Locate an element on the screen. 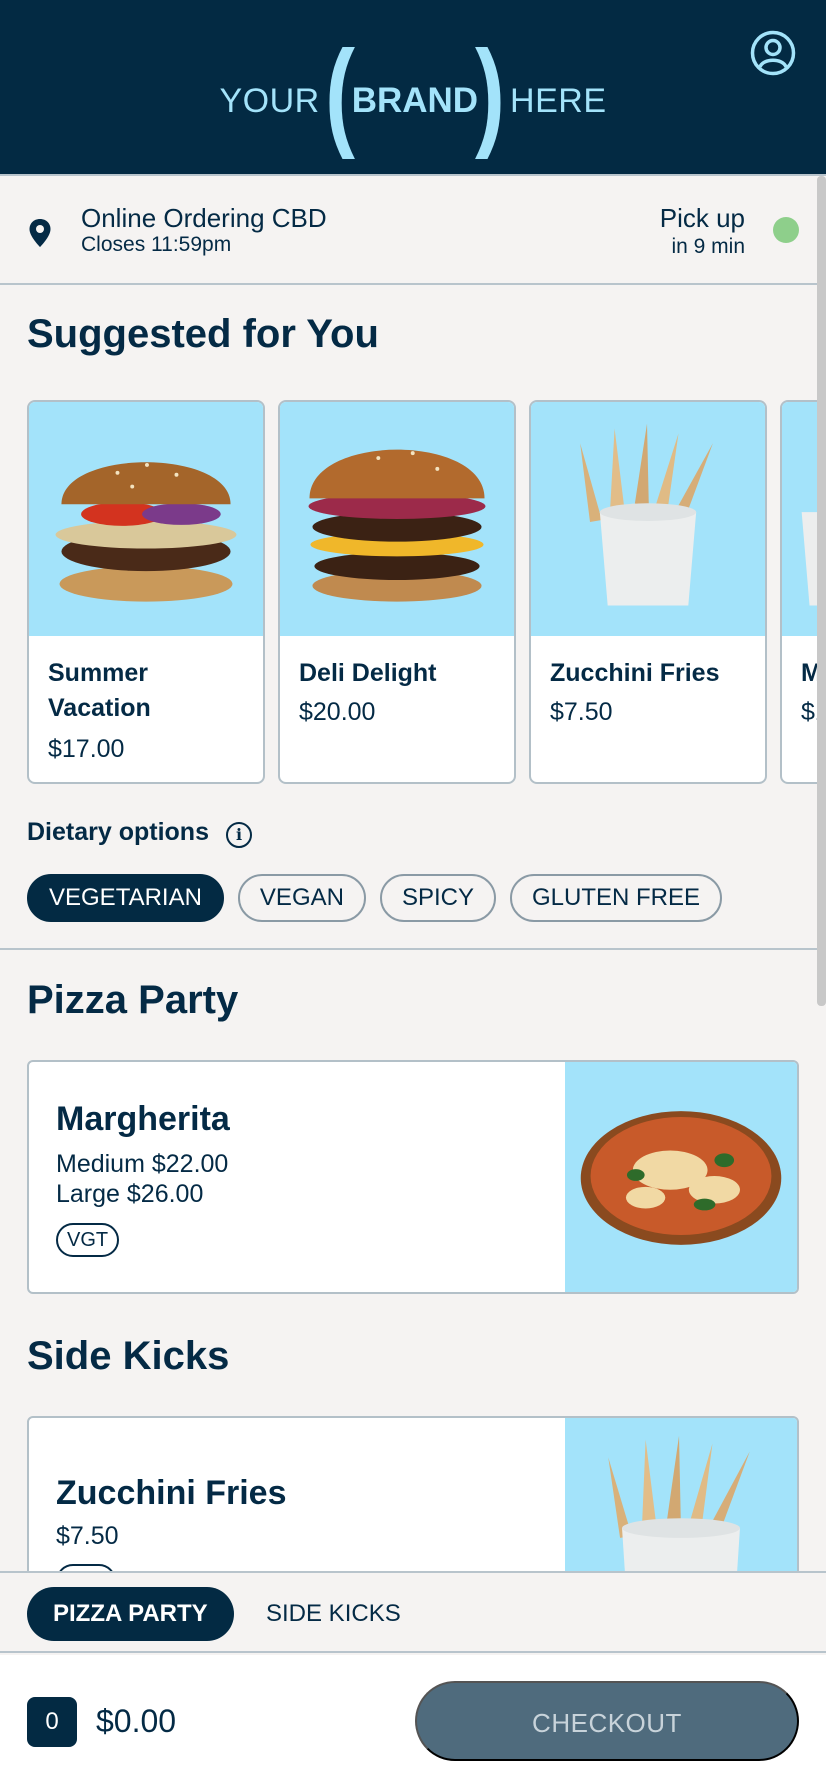 This screenshot has height=1790, width=826. logo-word-left: YOUR is located at coordinates (269, 100).